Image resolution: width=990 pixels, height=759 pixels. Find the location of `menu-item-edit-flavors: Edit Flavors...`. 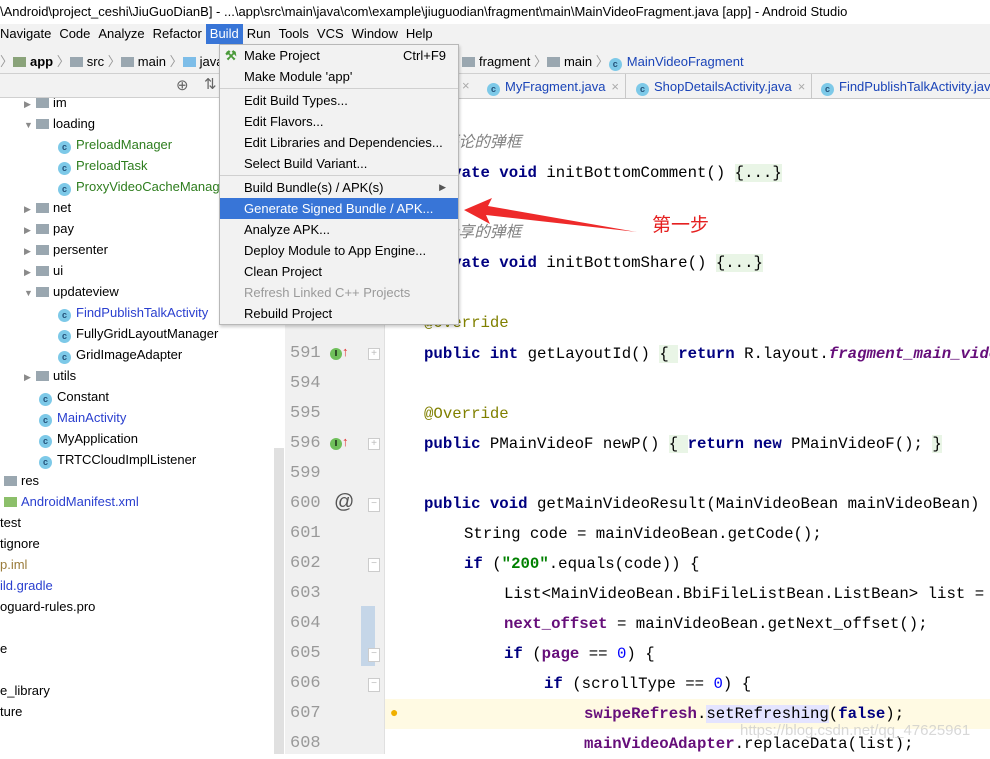

menu-item-edit-flavors: Edit Flavors... is located at coordinates (339, 121).